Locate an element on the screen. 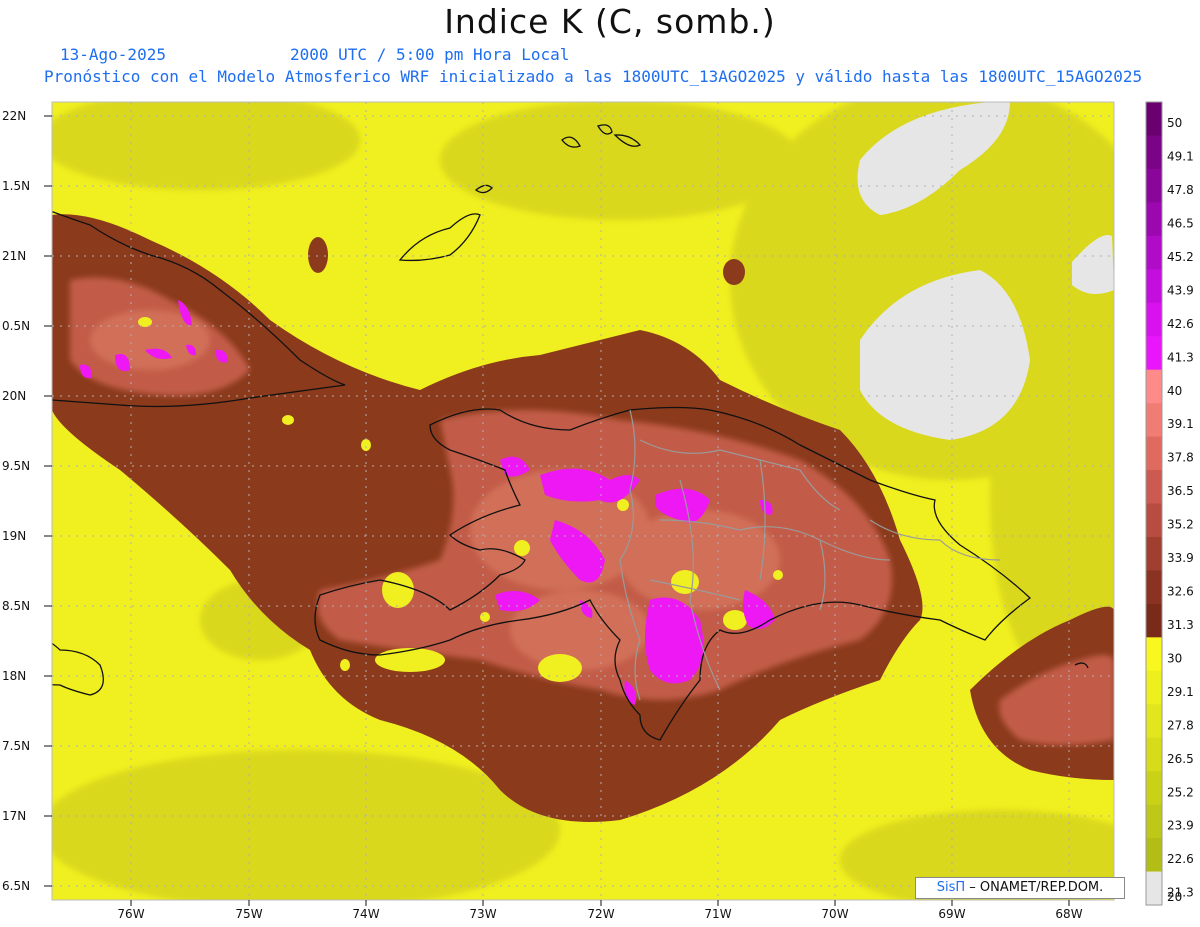 The width and height of the screenshot is (1200, 927). colorbar-label: 42.6 is located at coordinates (1180, 324).